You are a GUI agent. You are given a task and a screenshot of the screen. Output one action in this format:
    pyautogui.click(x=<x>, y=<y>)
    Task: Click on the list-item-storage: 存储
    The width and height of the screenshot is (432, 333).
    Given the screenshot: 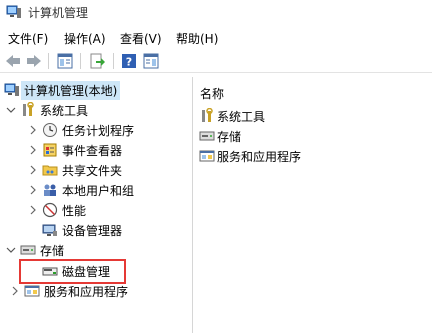 What is the action you would take?
    pyautogui.click(x=220, y=136)
    